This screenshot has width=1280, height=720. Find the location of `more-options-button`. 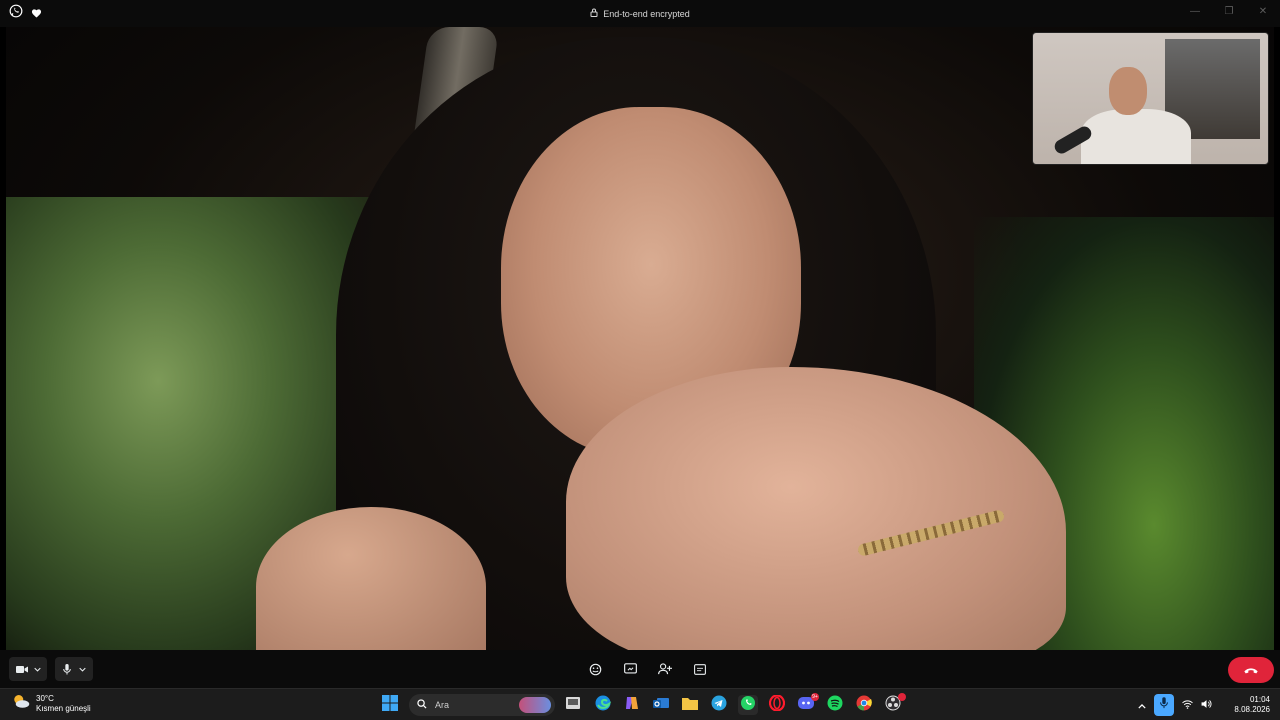

more-options-button is located at coordinates (700, 669).